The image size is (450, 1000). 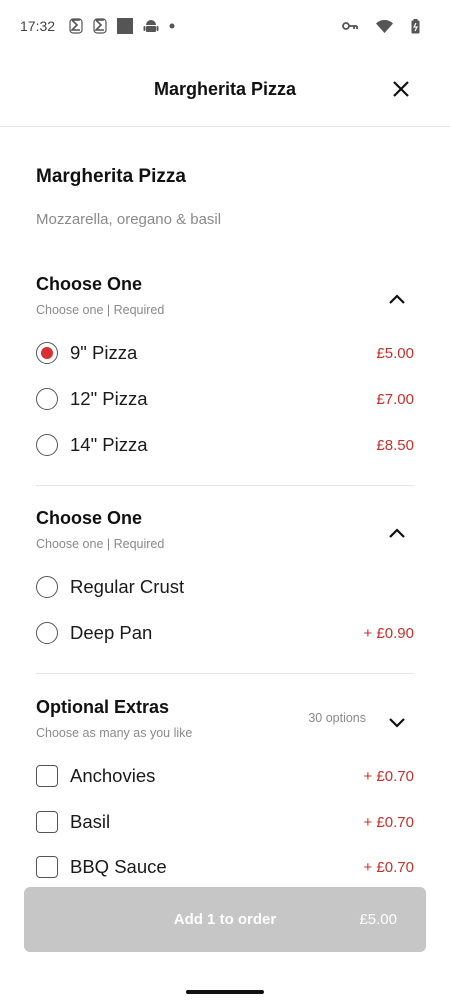 I want to click on add-to-order-button: Add 1 to order £5.00, so click(x=225, y=919).